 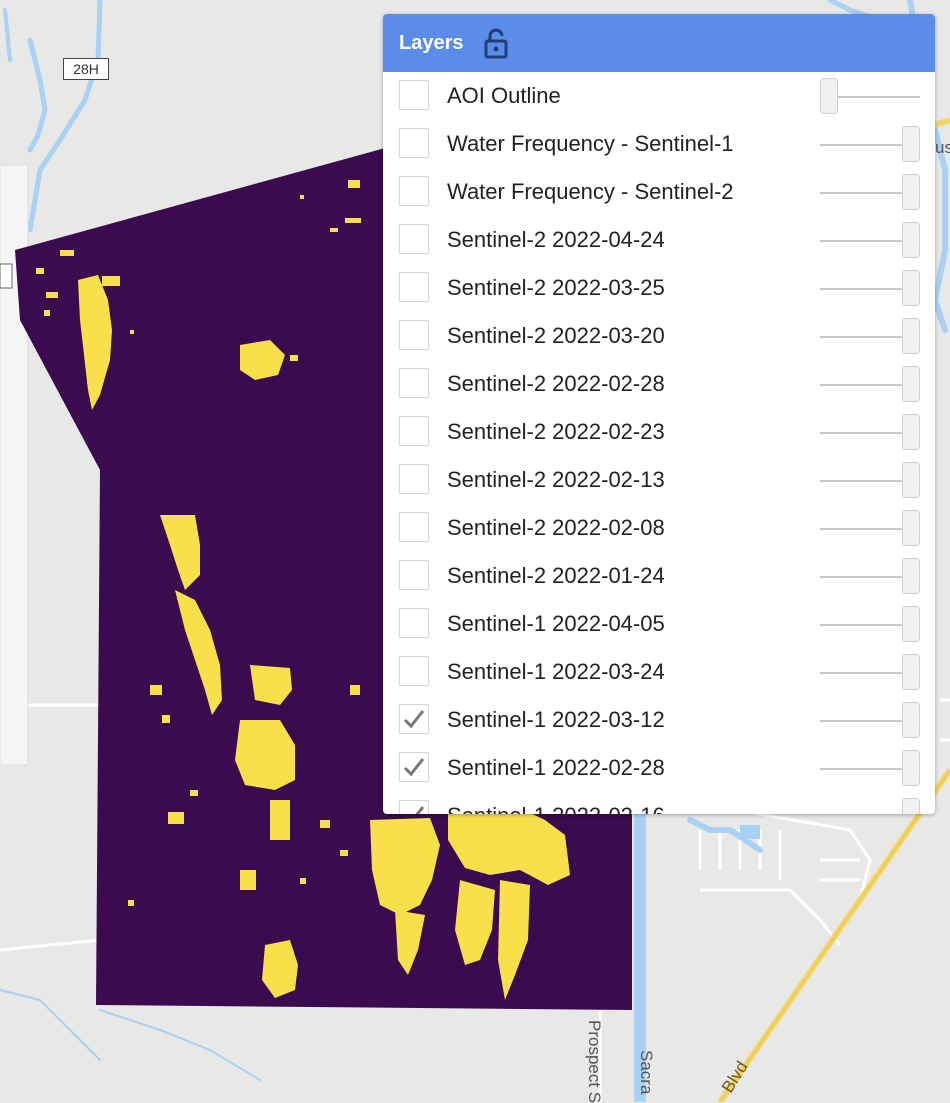 I want to click on layer-row: Sentinel-2 2022-04-24, so click(x=659, y=240).